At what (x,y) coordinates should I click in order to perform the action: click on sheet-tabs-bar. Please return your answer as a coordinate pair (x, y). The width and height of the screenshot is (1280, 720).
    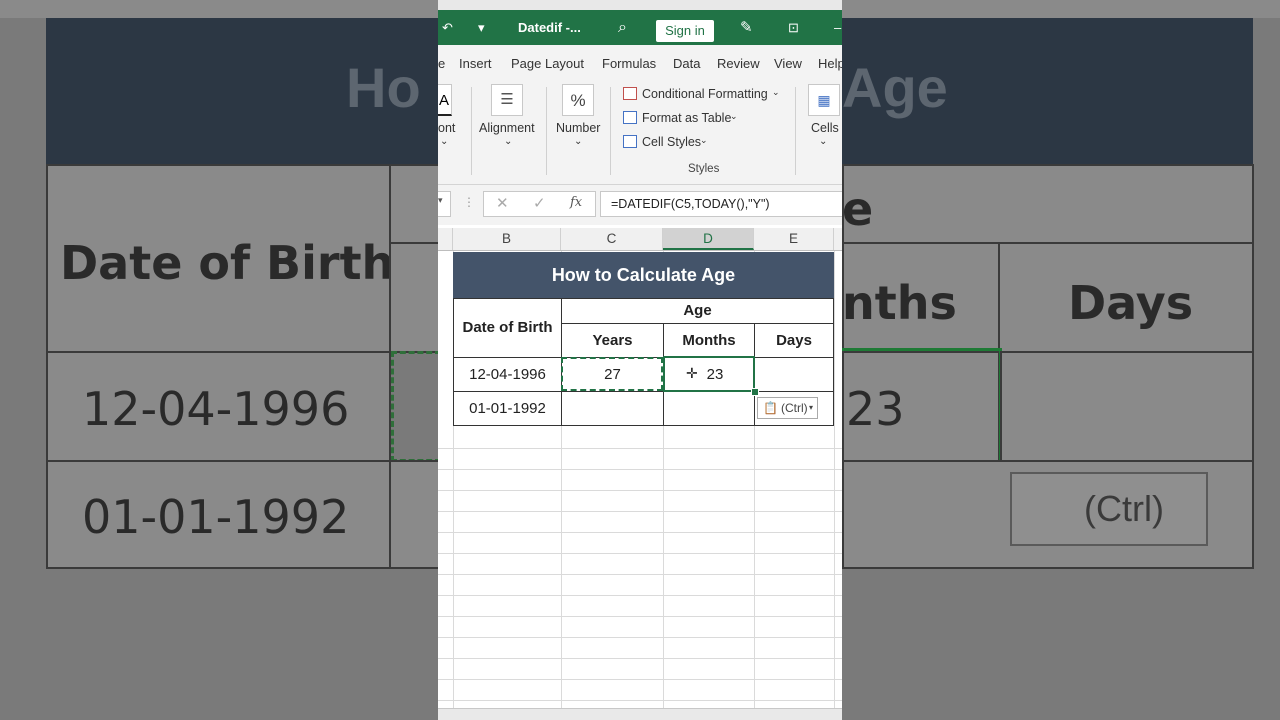
    Looking at the image, I should click on (640, 714).